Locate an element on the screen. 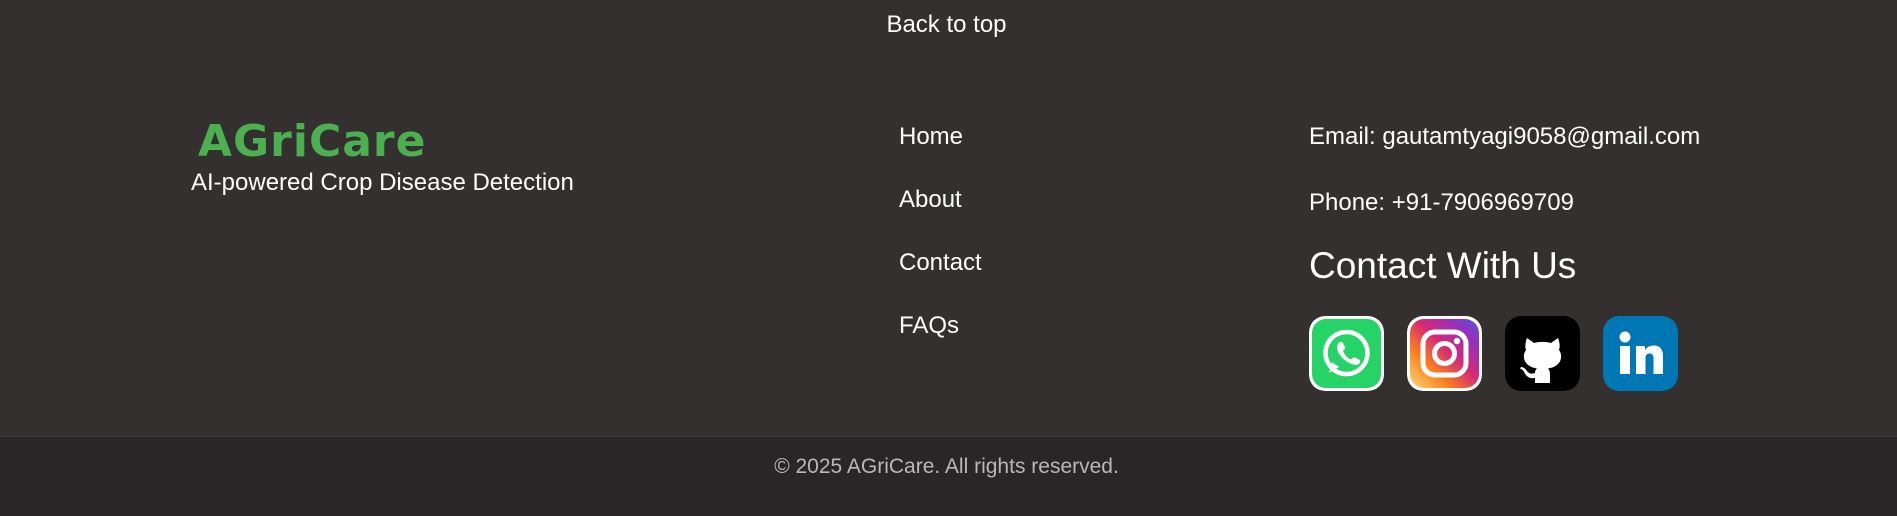 The width and height of the screenshot is (1897, 516). footer-nav: Home About Contact FAQs is located at coordinates (940, 248).